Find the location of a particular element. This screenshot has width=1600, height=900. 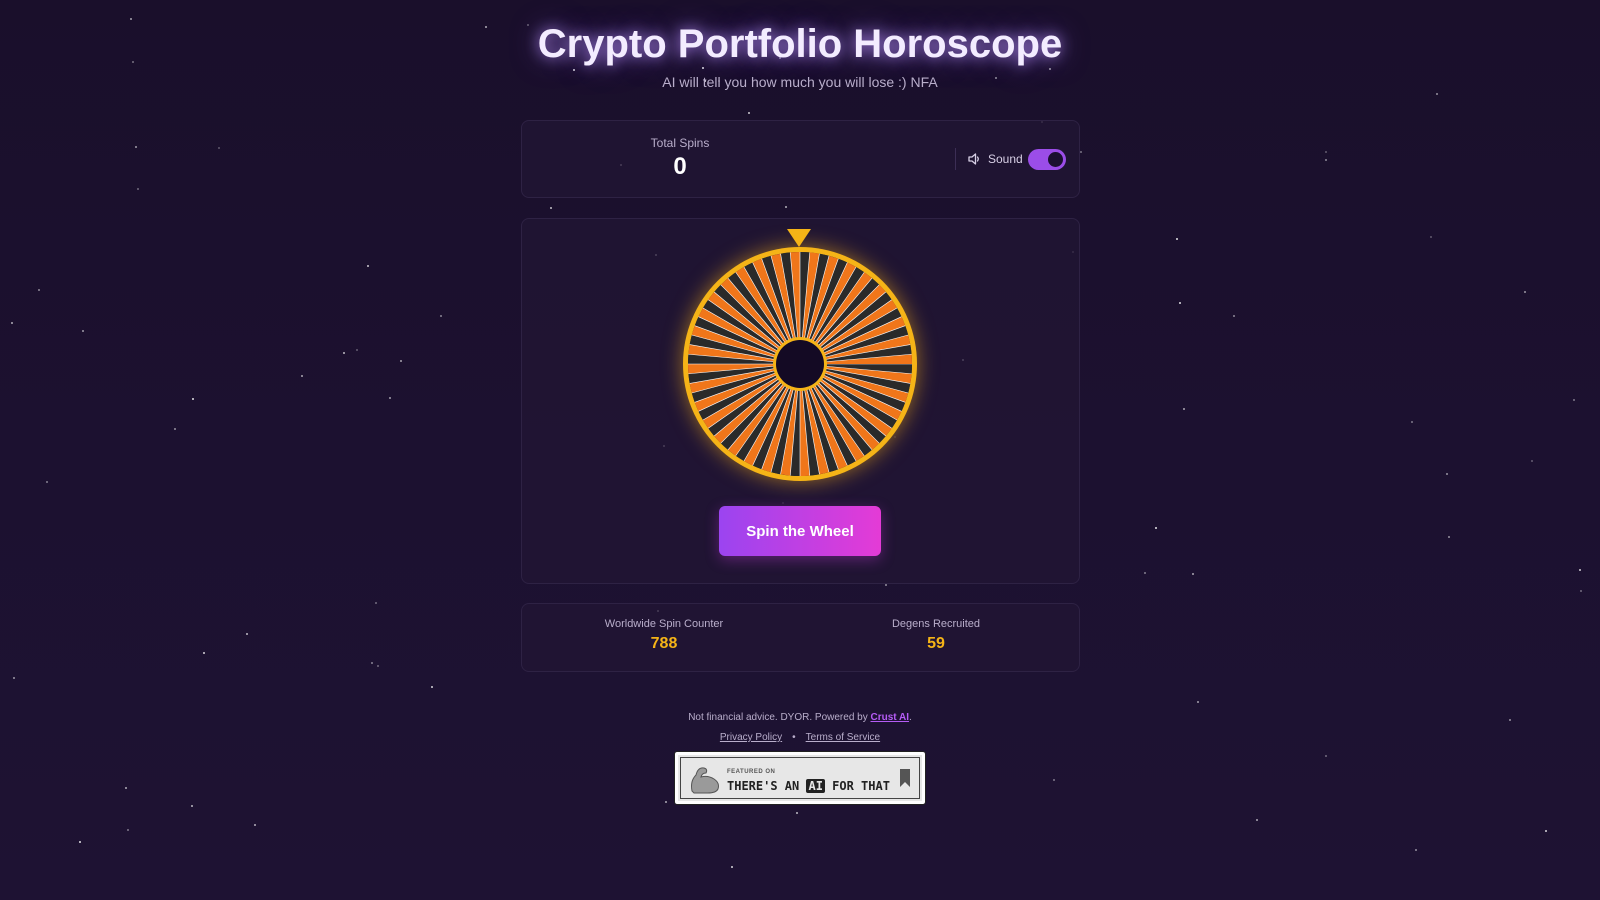

privacy-policy-link: Privacy Policy is located at coordinates (751, 737).